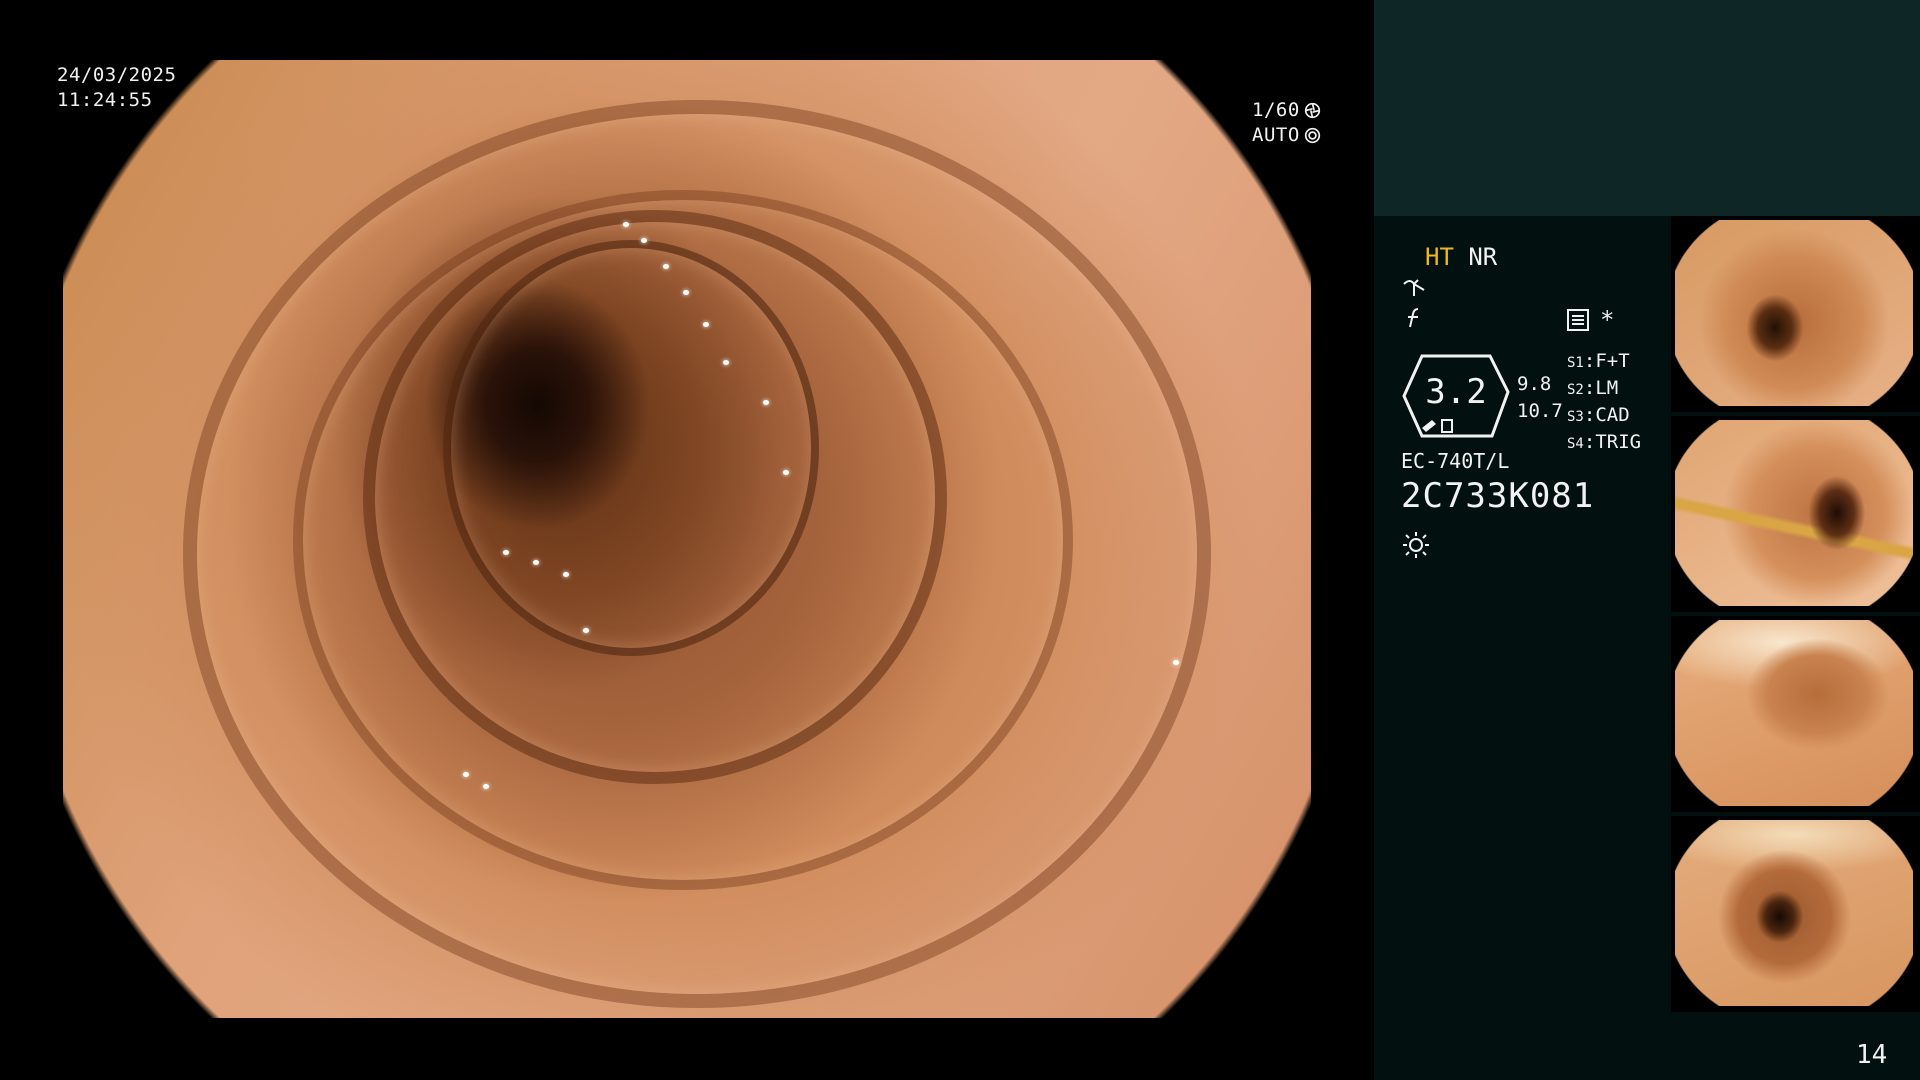 This screenshot has width=1920, height=1080. What do you see at coordinates (1647, 108) in the screenshot?
I see `panel-header` at bounding box center [1647, 108].